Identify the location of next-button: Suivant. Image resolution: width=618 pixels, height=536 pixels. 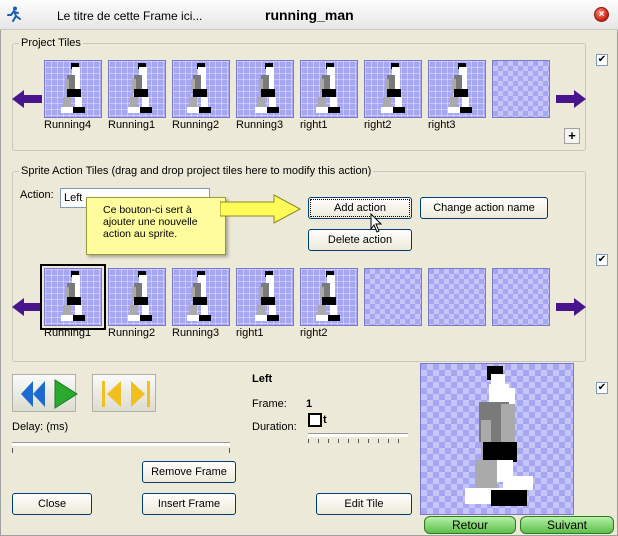
(567, 525).